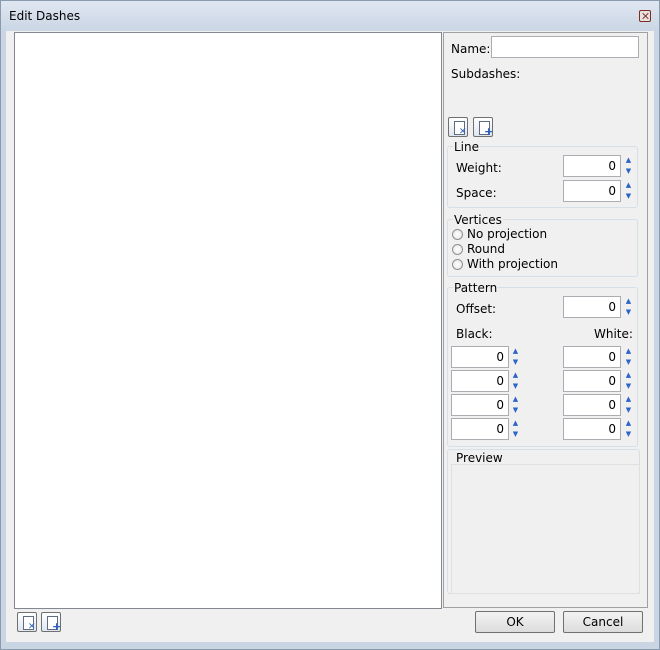 This screenshot has height=650, width=660. What do you see at coordinates (628, 429) in the screenshot?
I see `white-spinner-4: ▲ ▼` at bounding box center [628, 429].